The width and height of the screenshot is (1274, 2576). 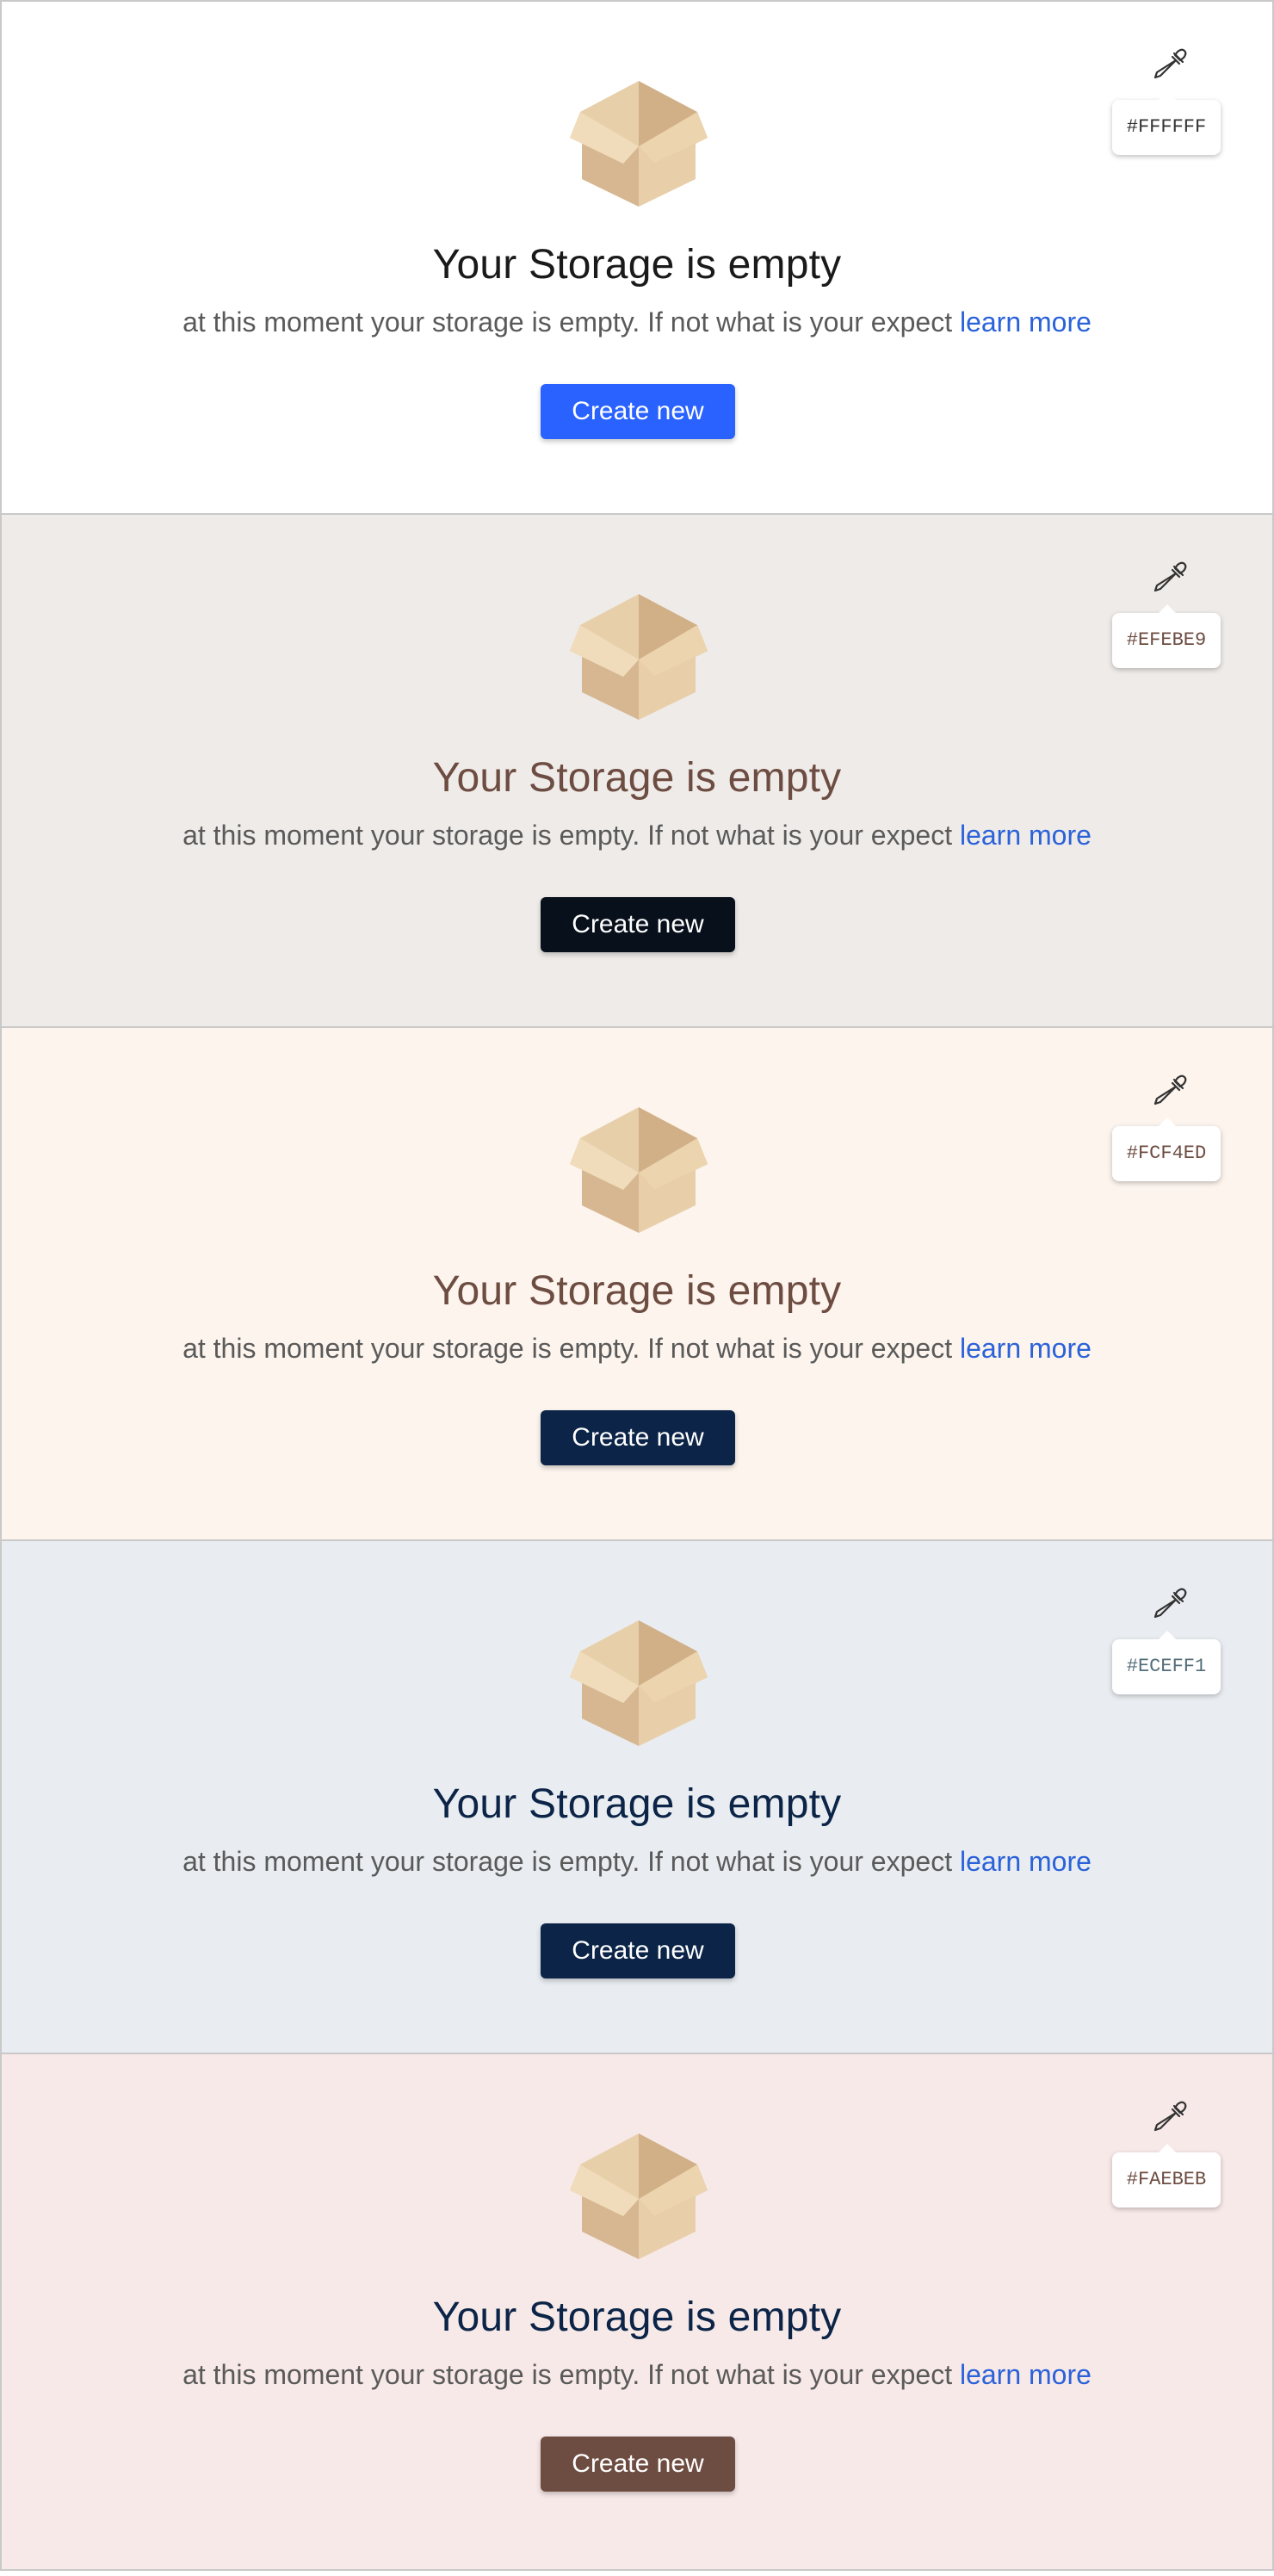 What do you see at coordinates (1166, 2176) in the screenshot?
I see `color-hex-label: #FAEBEB` at bounding box center [1166, 2176].